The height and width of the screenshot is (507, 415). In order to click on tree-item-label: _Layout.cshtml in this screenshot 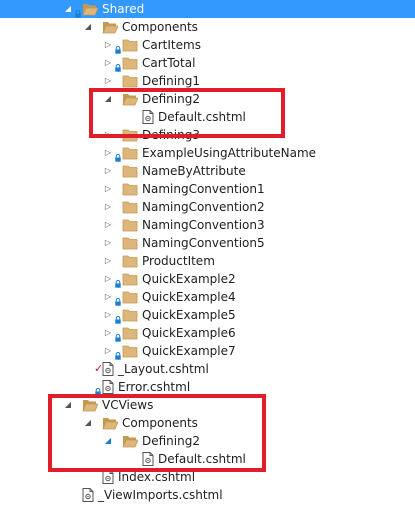, I will do `click(163, 369)`.